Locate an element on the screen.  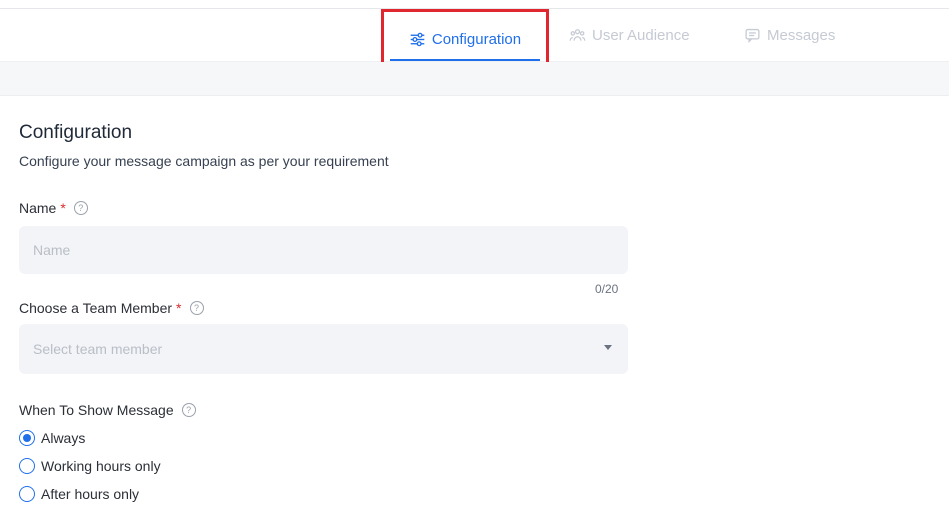
radio-always-label: Always is located at coordinates (63, 438).